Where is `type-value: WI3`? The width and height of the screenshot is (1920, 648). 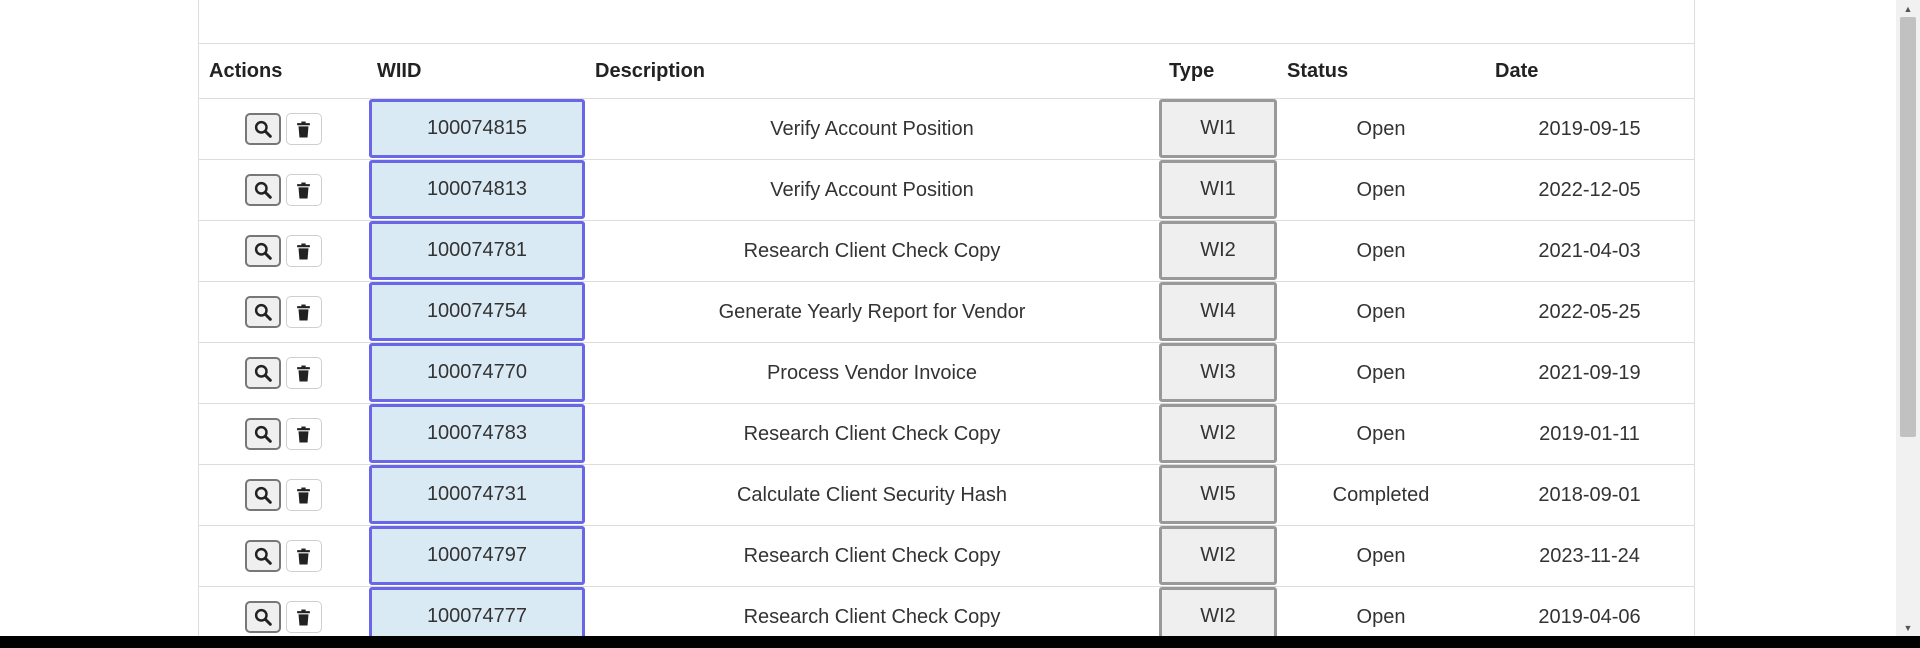
type-value: WI3 is located at coordinates (1218, 372).